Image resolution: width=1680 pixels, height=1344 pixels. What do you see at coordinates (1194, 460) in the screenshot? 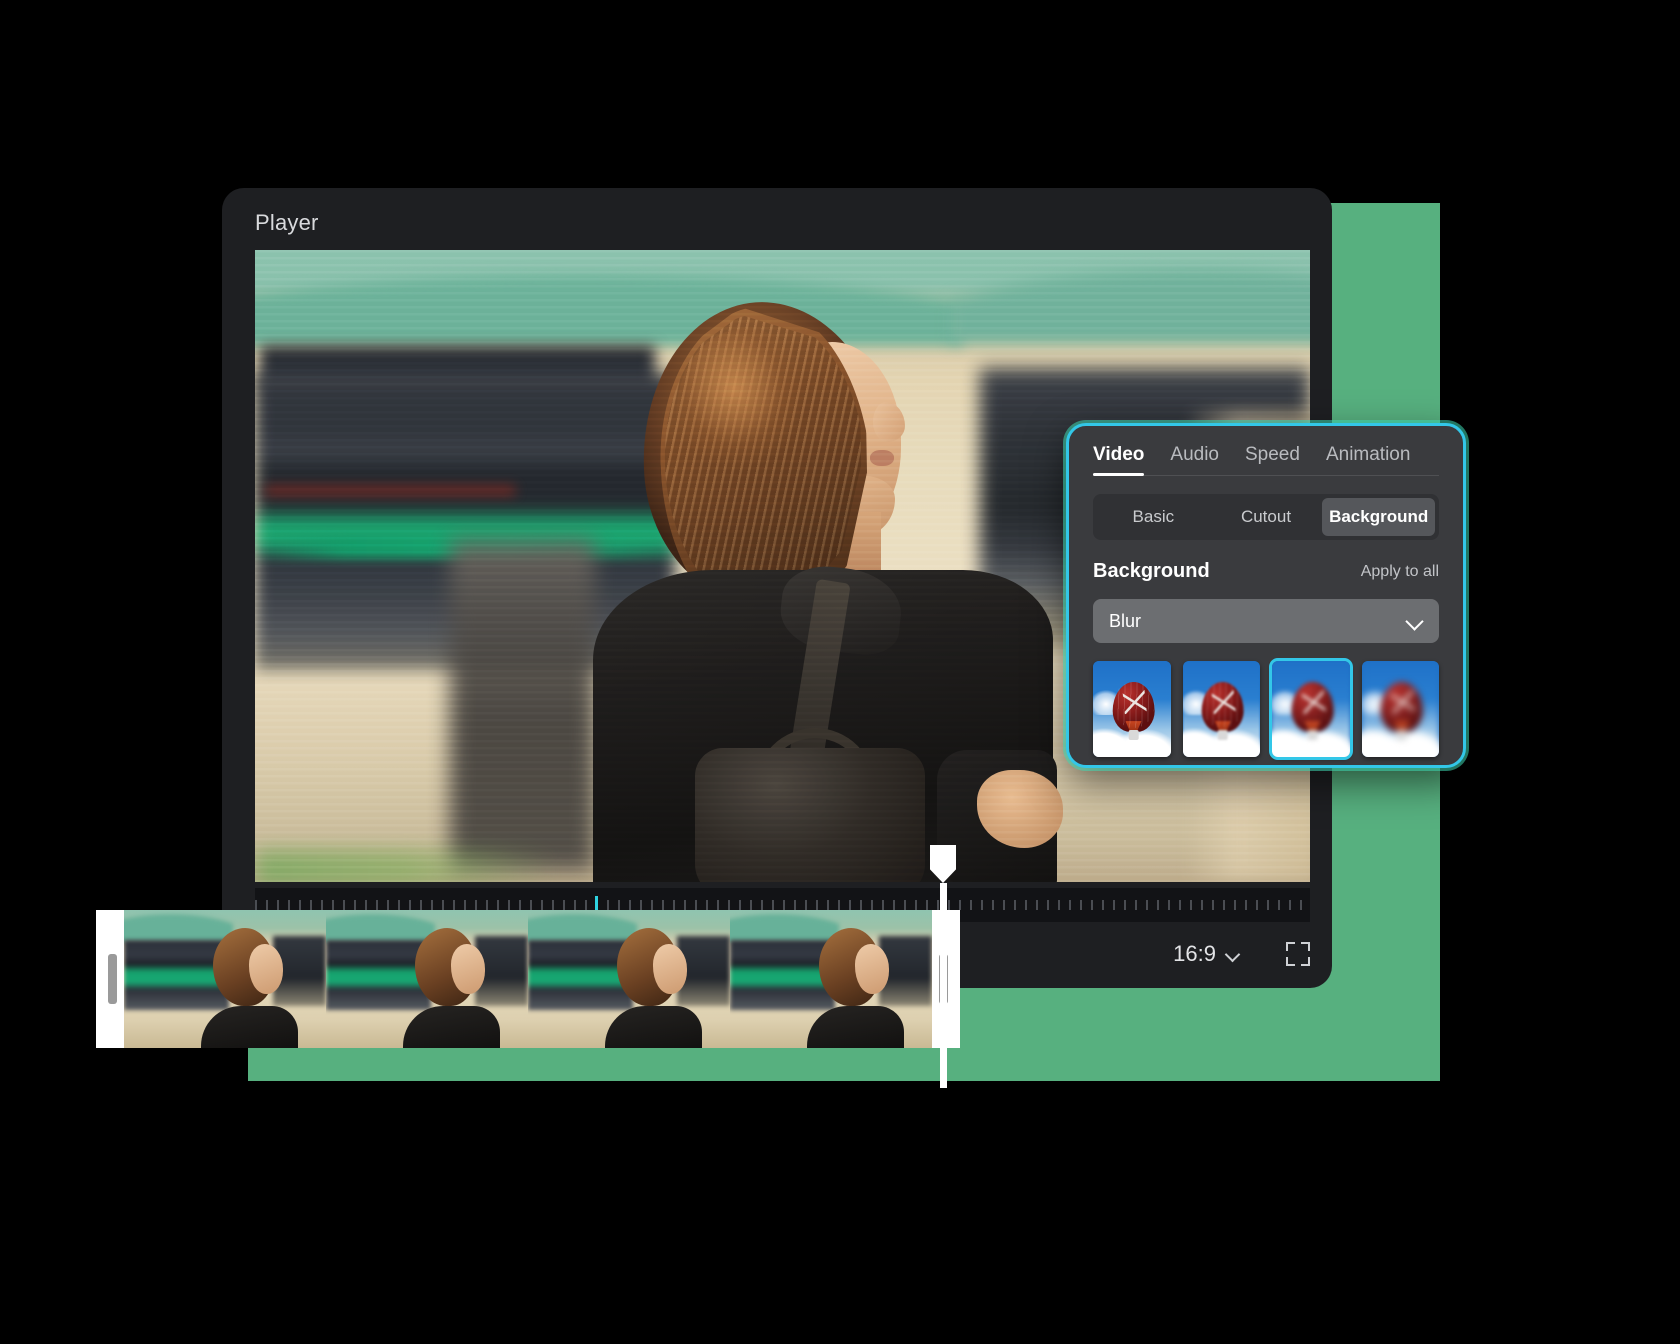
I see `tab-audio: Audio` at bounding box center [1194, 460].